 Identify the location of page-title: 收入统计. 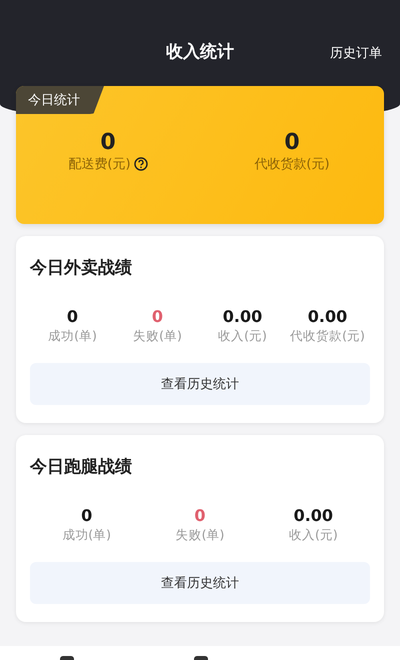
(200, 52).